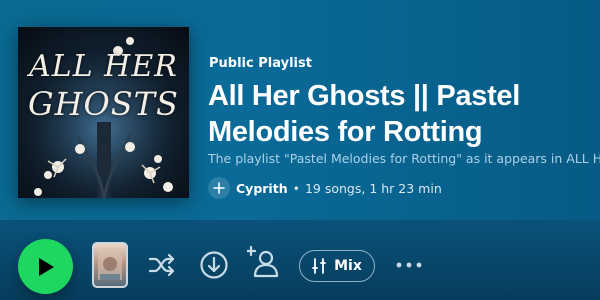  I want to click on download-icon, so click(214, 265).